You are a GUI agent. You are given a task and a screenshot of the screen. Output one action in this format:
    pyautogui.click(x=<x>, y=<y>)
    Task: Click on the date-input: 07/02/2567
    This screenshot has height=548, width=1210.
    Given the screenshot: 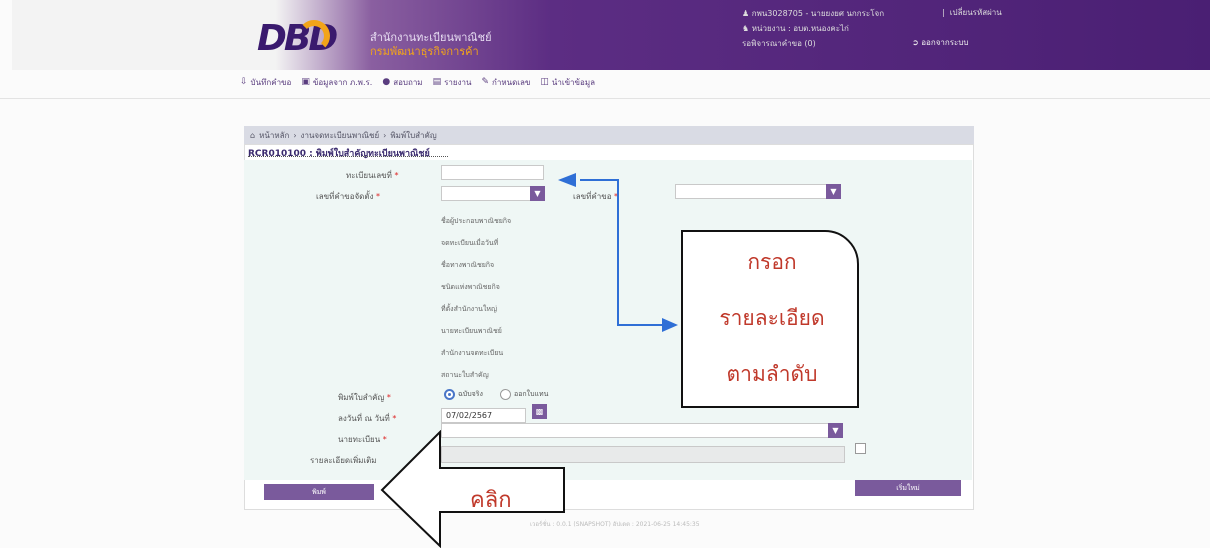 What is the action you would take?
    pyautogui.click(x=483, y=415)
    